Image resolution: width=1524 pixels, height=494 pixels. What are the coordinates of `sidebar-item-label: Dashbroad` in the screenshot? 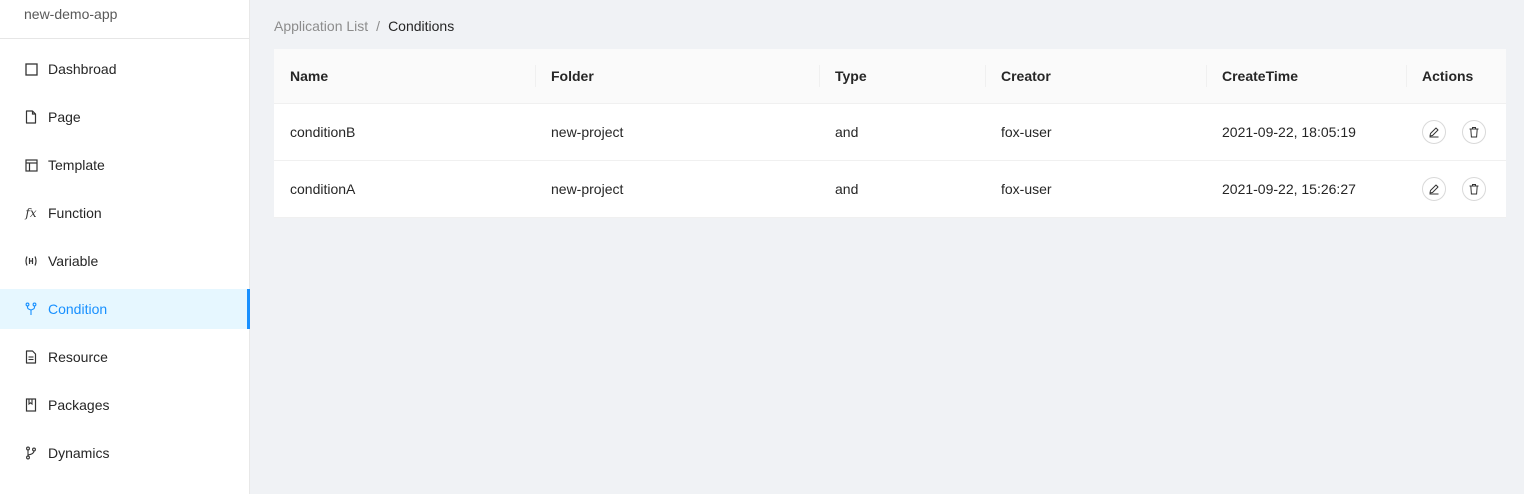 It's located at (82, 69).